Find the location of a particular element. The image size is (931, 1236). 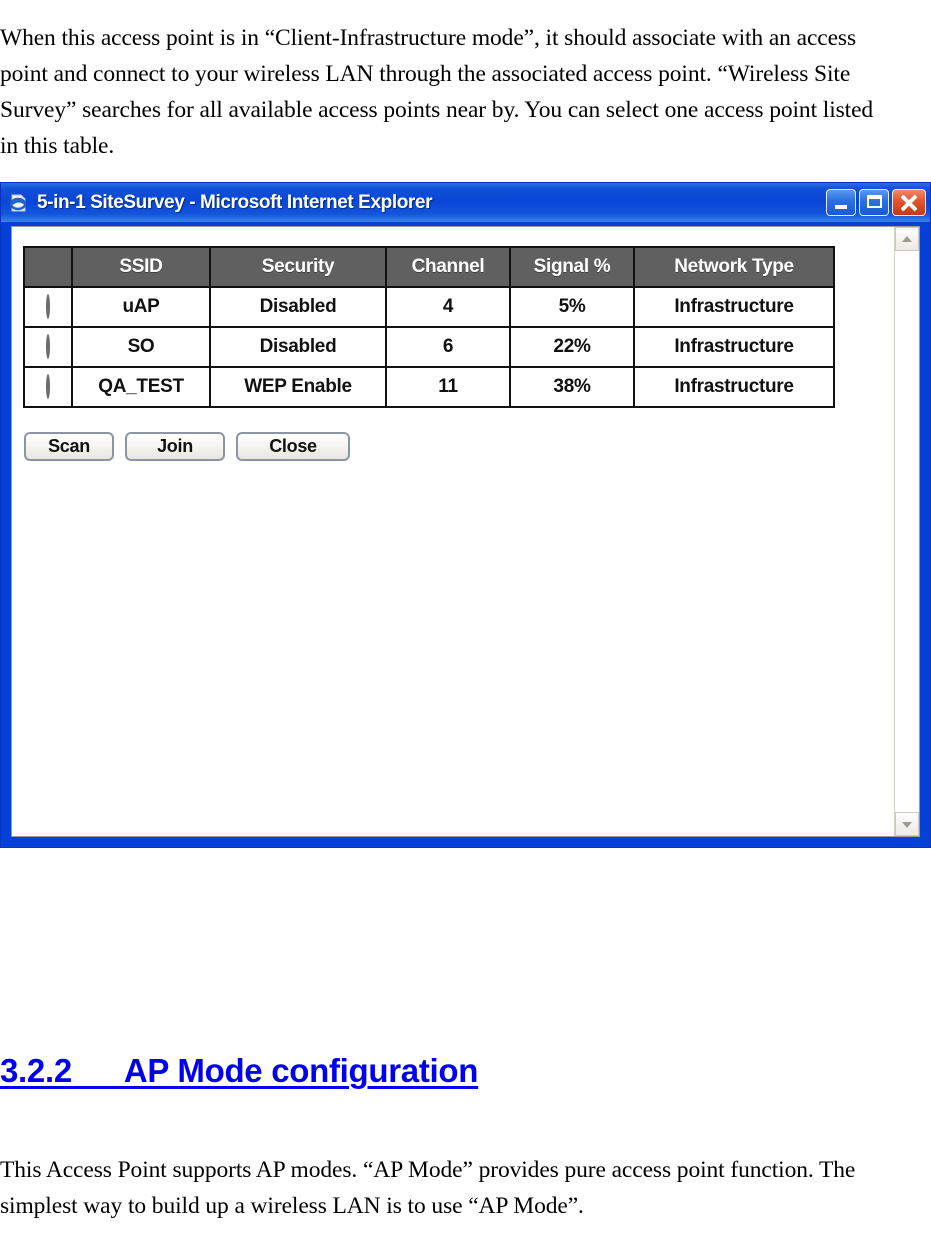

action-button-row: Scan Join Close is located at coordinates (187, 446).